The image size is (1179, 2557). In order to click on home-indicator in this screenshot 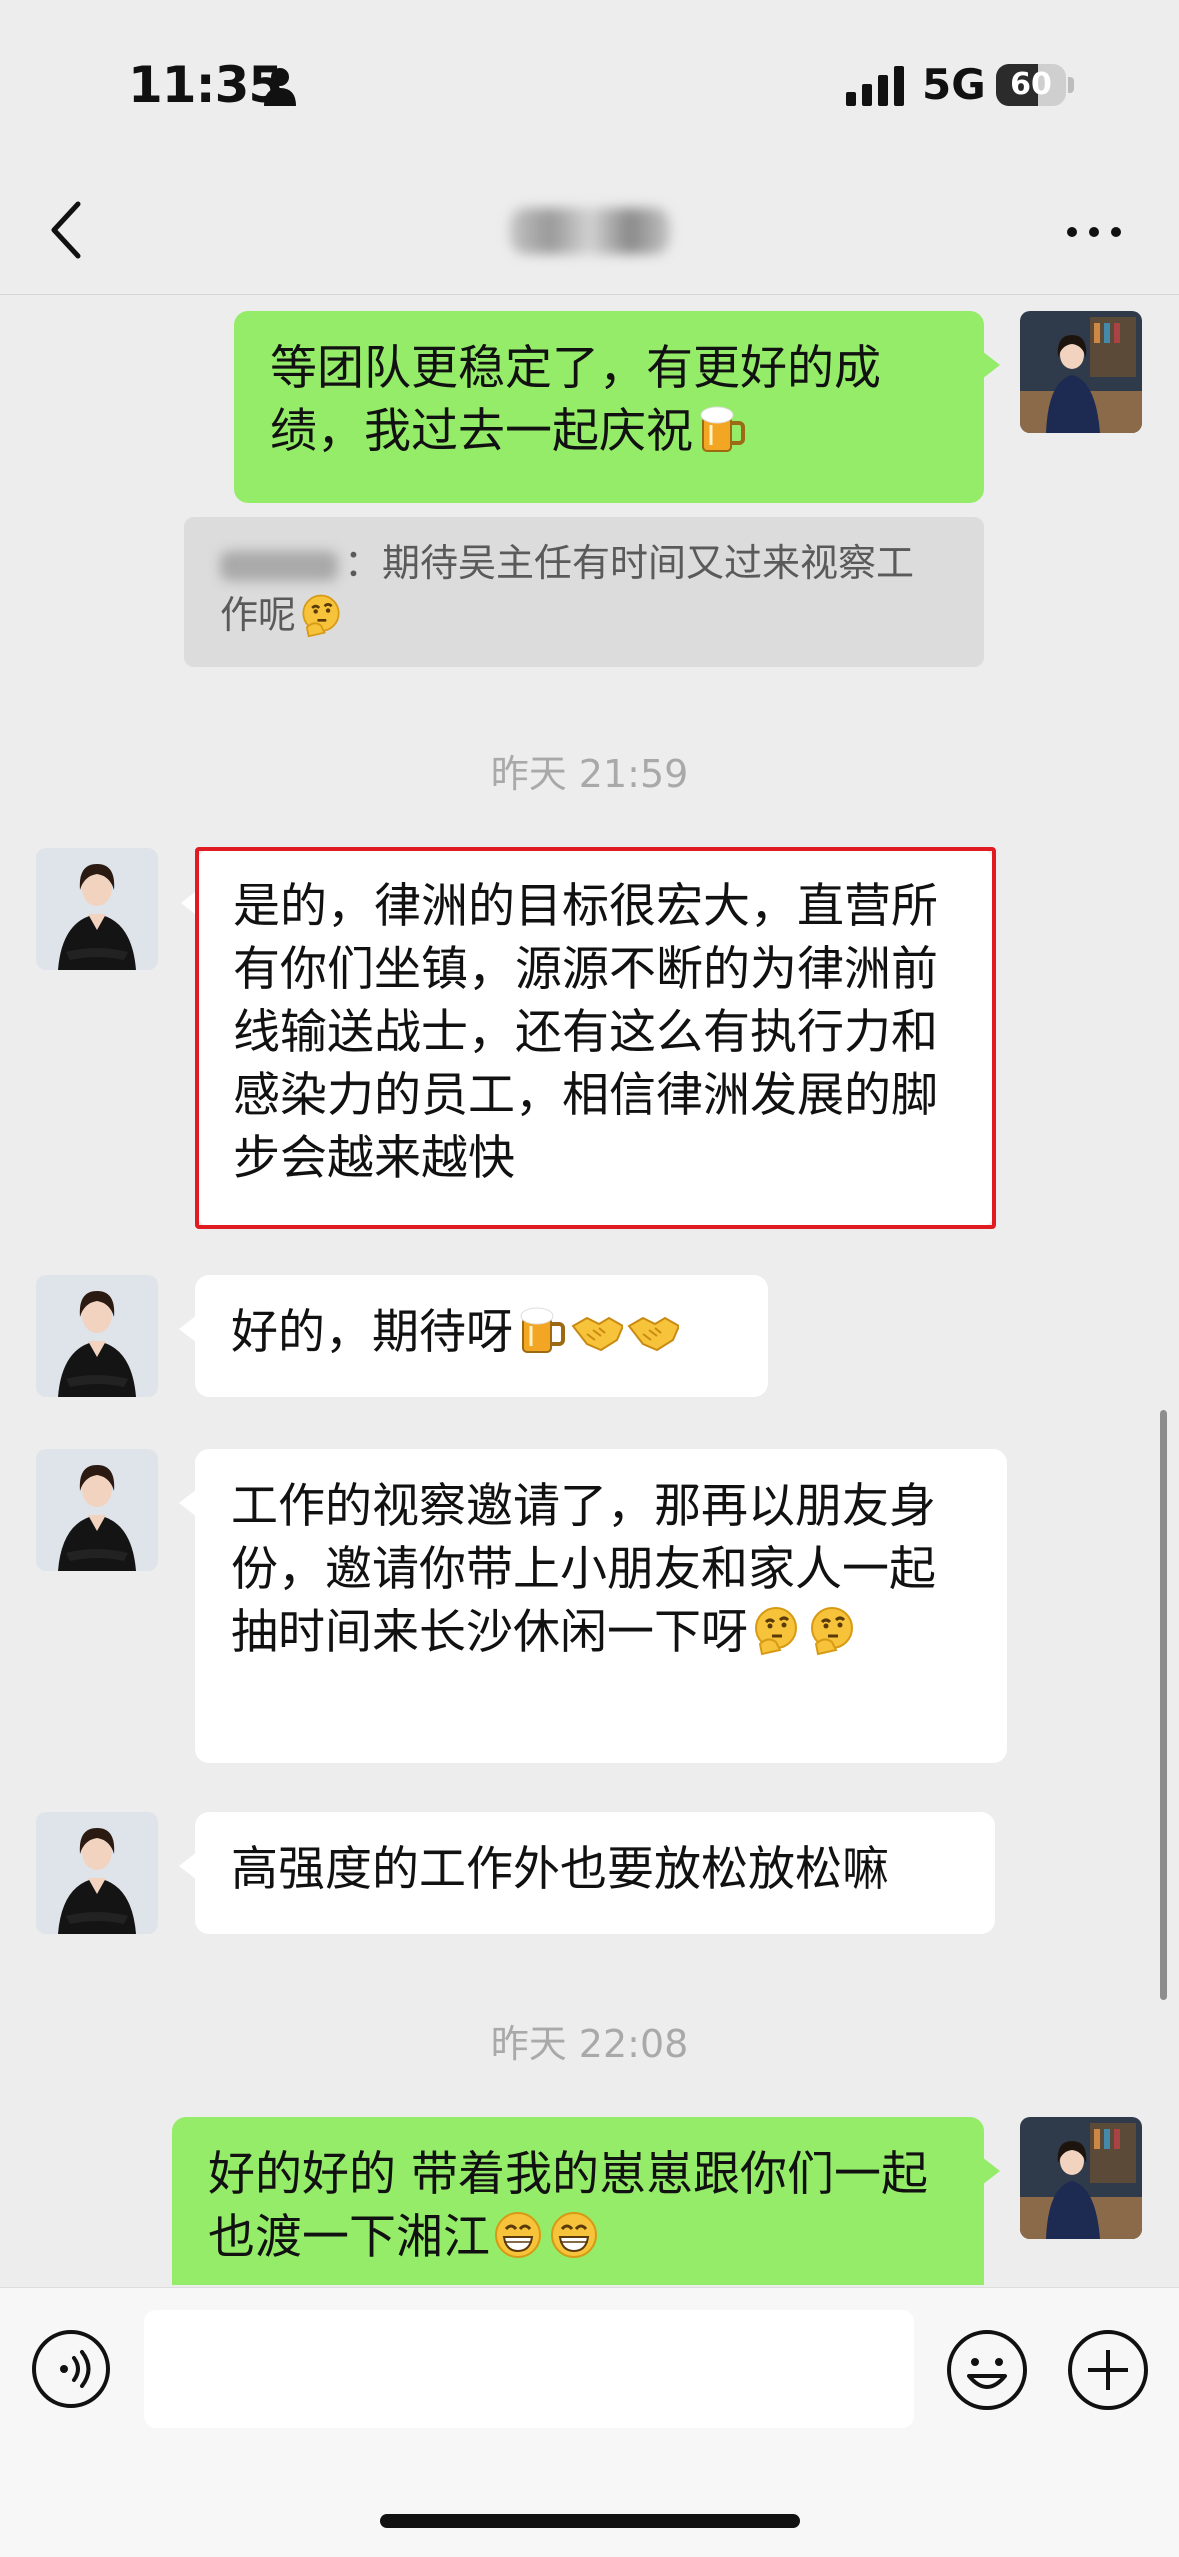, I will do `click(590, 2521)`.